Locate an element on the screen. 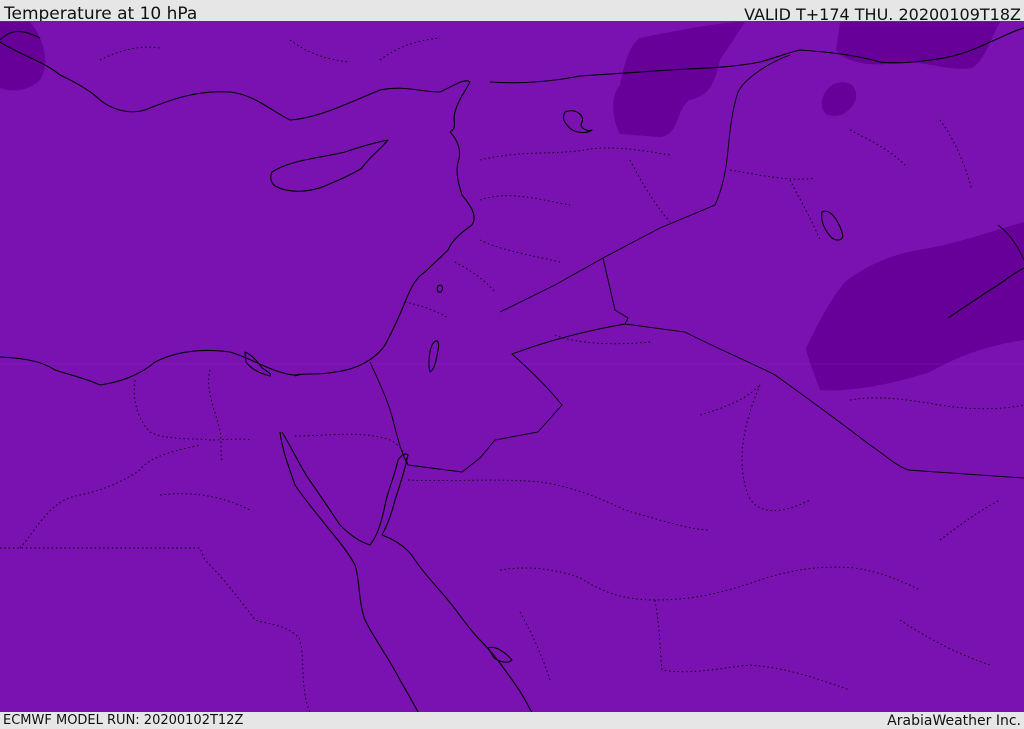 The width and height of the screenshot is (1024, 729). model-run-label: ECMWF MODEL RUN: 20200102T12Z is located at coordinates (123, 720).